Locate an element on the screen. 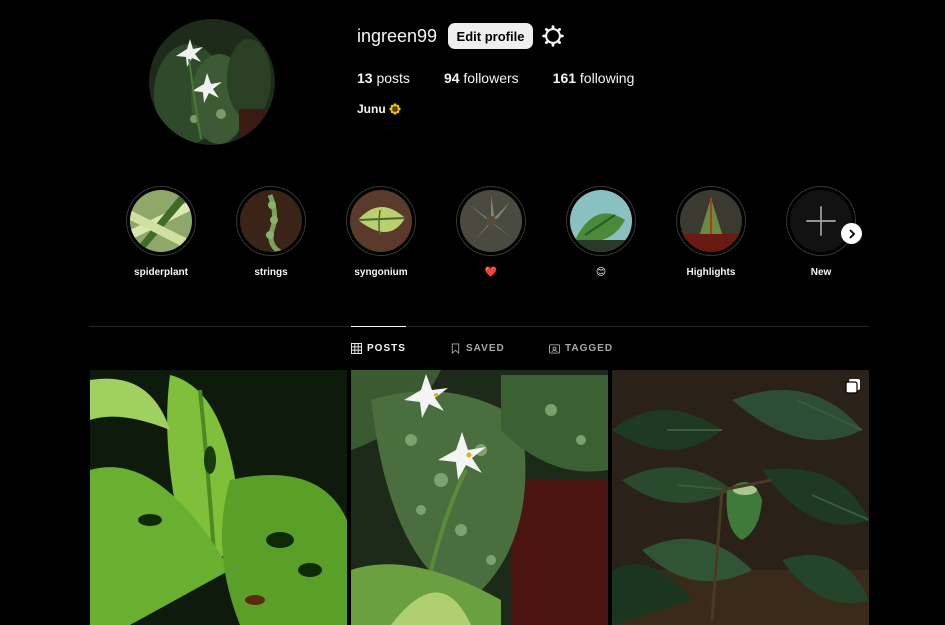 This screenshot has height=625, width=945. plus-icon is located at coordinates (821, 221).